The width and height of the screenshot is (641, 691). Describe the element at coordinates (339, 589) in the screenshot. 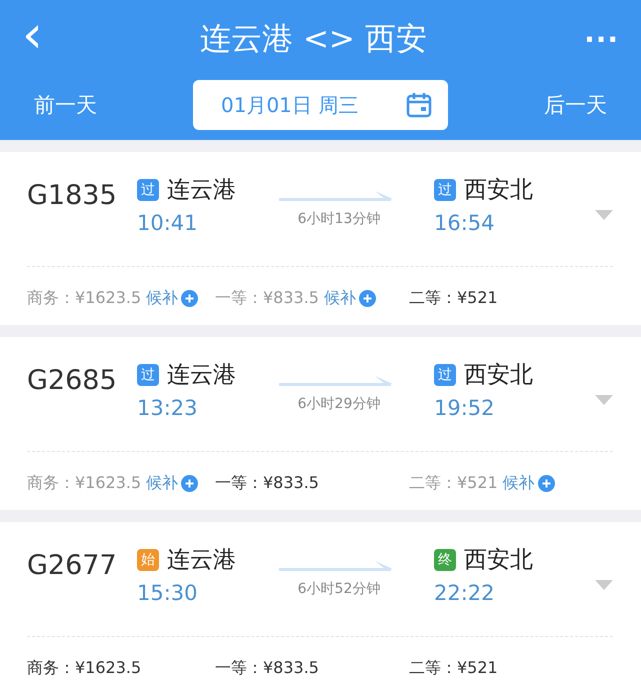

I see `duration-text: 6小时52分钟` at that location.